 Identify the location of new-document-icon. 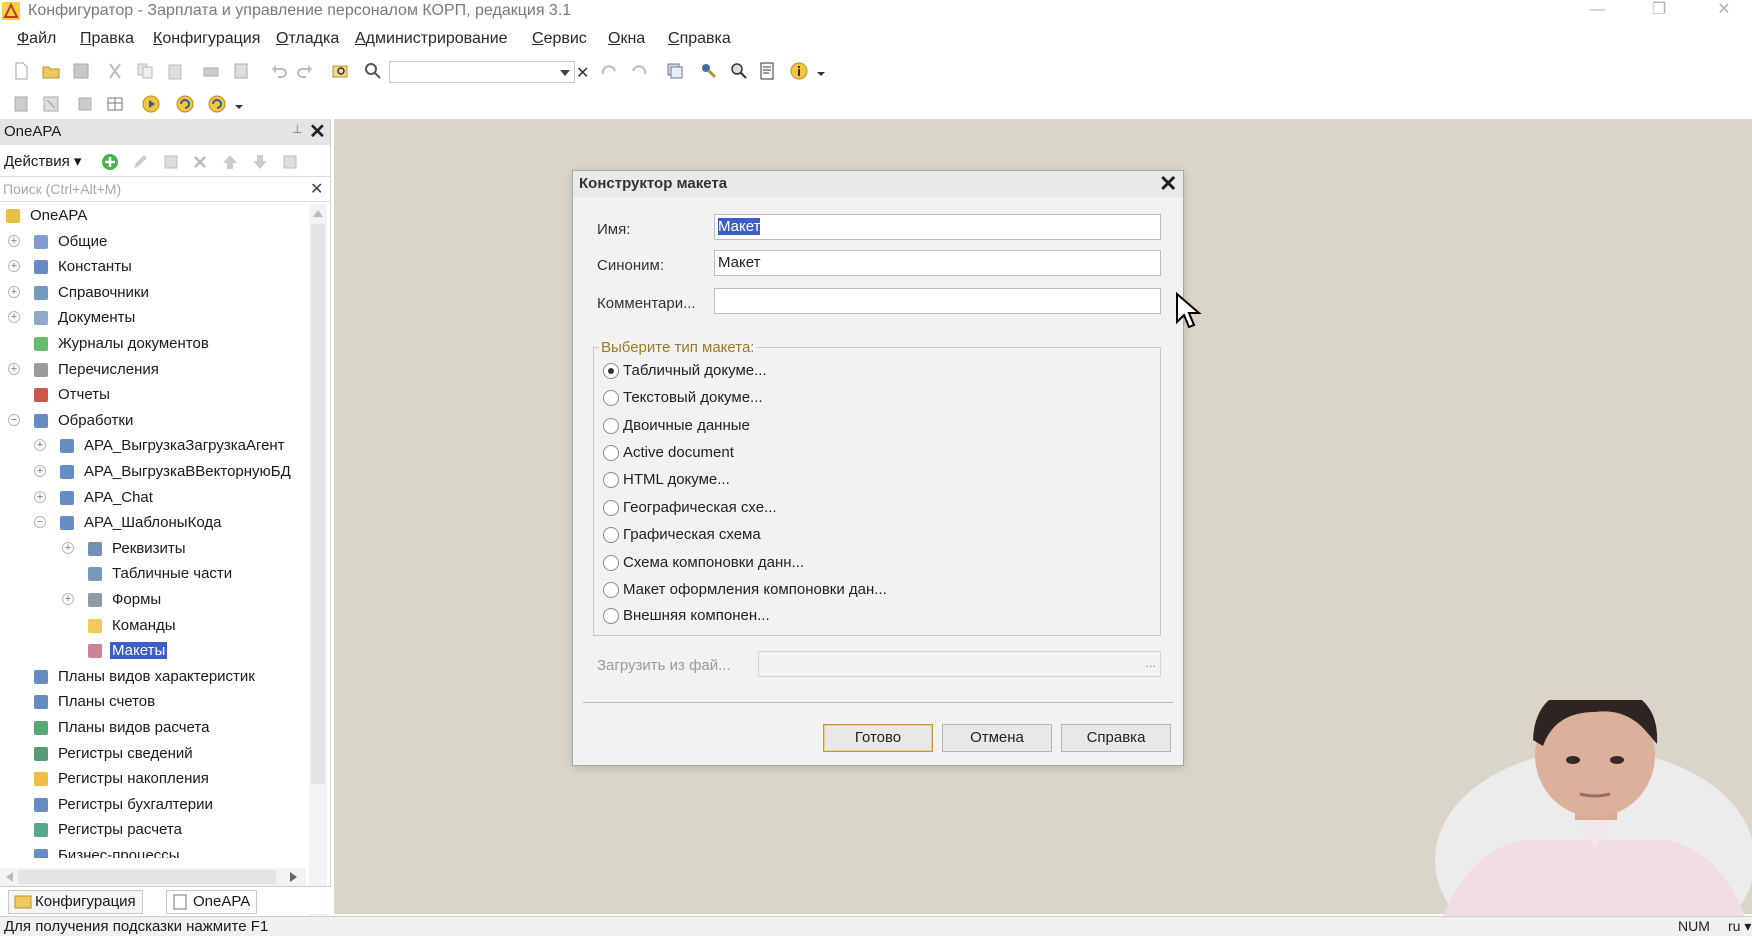
(21, 71).